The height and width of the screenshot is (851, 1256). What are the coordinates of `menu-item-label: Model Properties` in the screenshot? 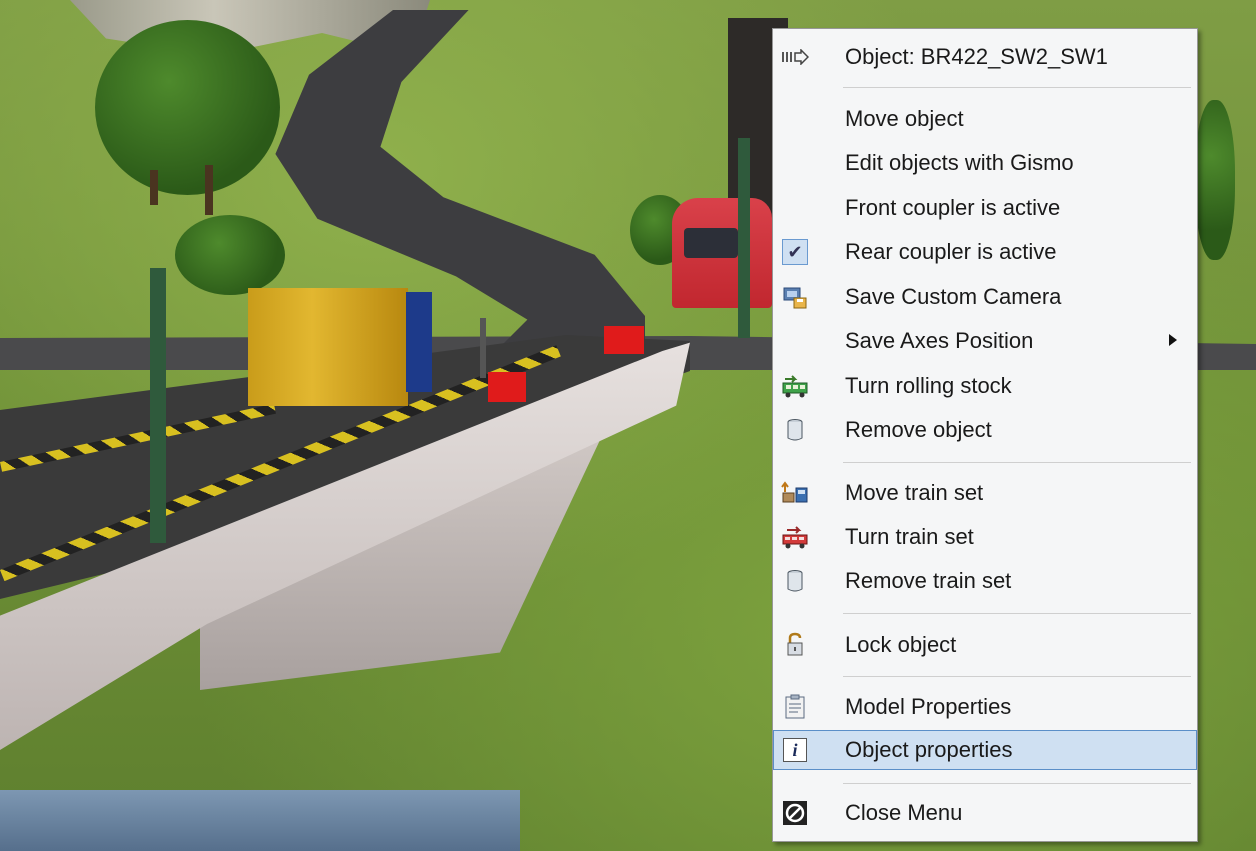 It's located at (928, 706).